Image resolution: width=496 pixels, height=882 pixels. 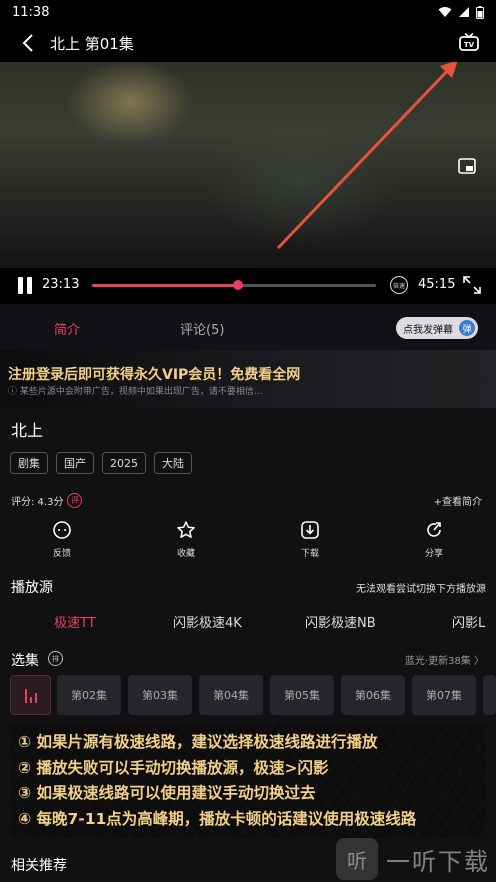 What do you see at coordinates (367, 156) in the screenshot?
I see `annotation-arrow` at bounding box center [367, 156].